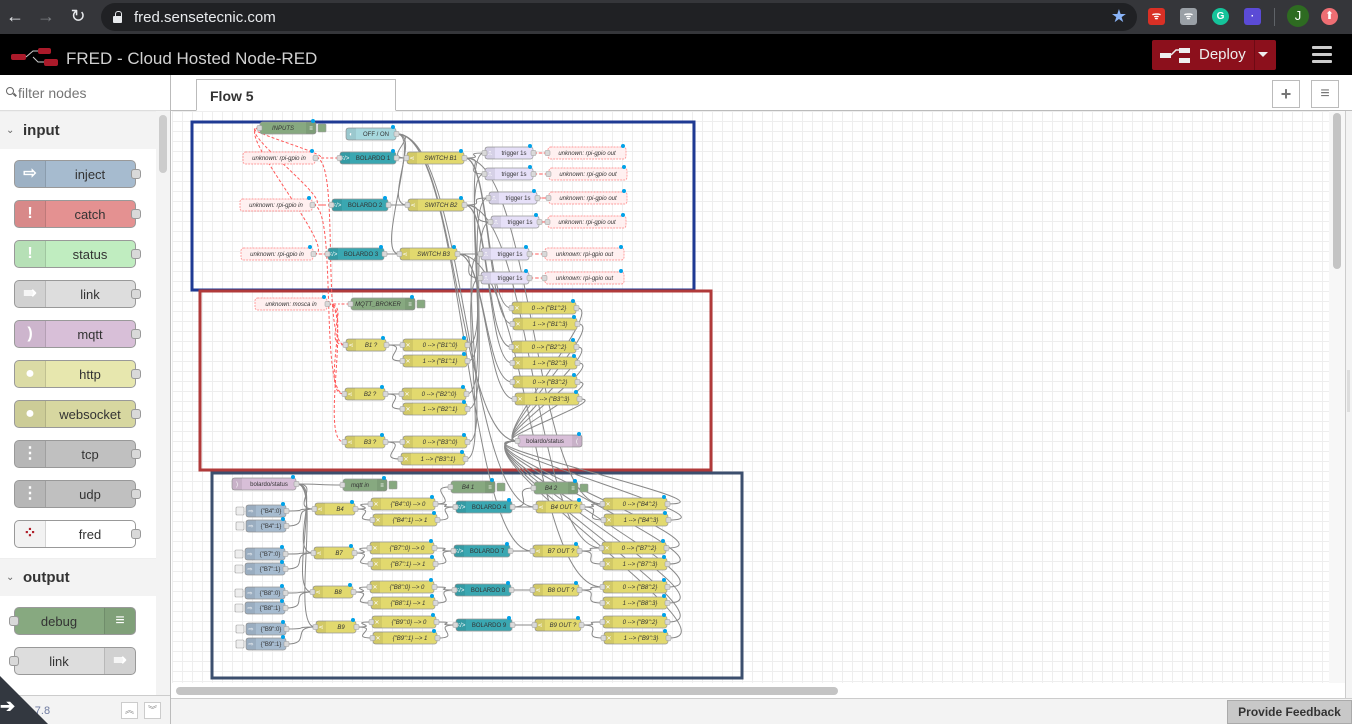  Describe the element at coordinates (261, 592) in the screenshot. I see `flow-node-i80: ⇨ {"B8":0}` at that location.